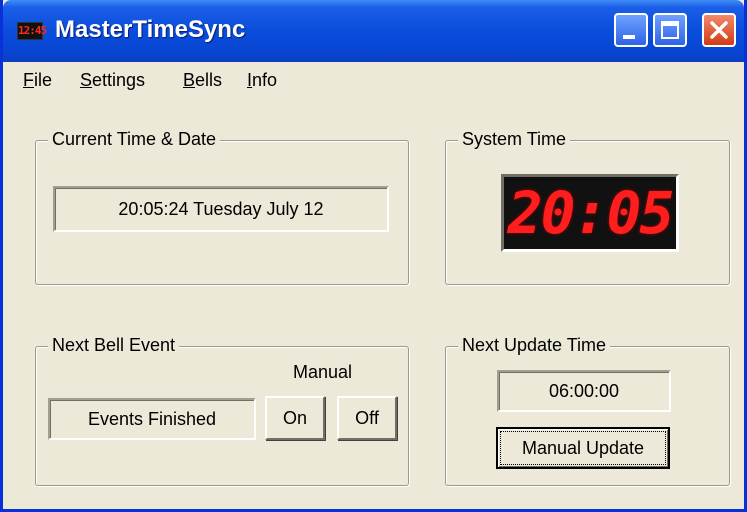 This screenshot has width=747, height=512. I want to click on menu-info: Info, so click(262, 80).